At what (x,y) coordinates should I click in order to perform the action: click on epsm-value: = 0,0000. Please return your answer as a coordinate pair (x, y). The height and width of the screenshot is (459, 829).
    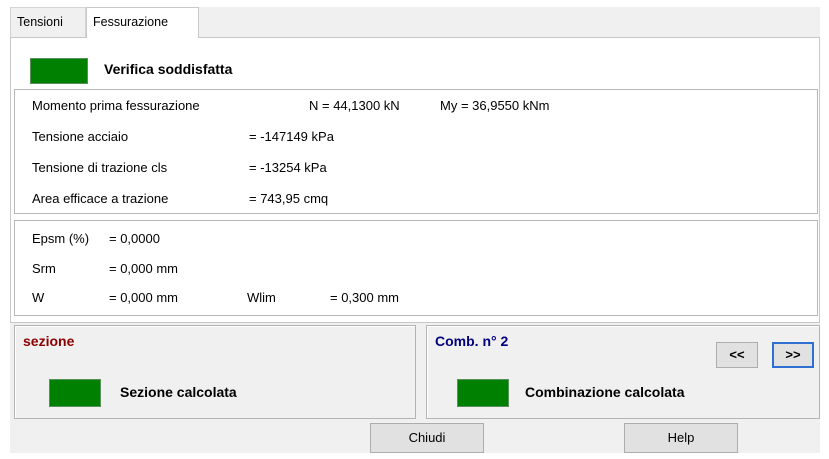
    Looking at the image, I should click on (134, 238).